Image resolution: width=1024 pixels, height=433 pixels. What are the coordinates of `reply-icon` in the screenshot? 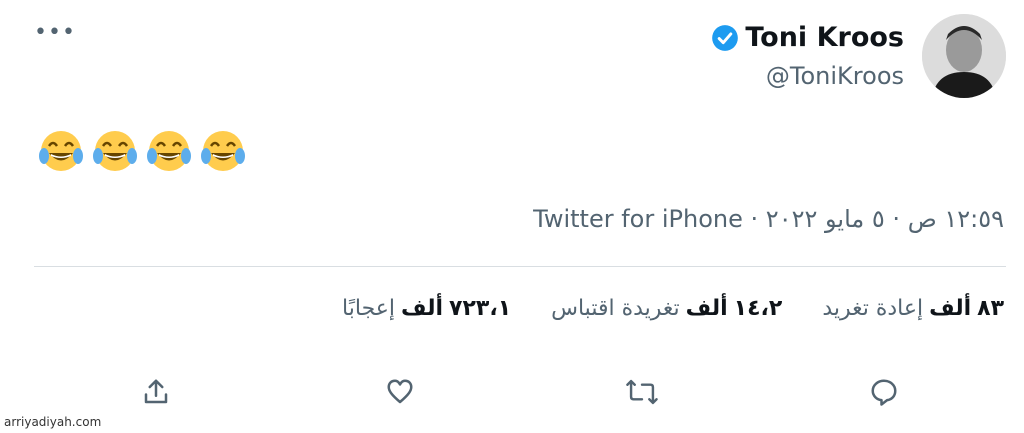 It's located at (884, 392).